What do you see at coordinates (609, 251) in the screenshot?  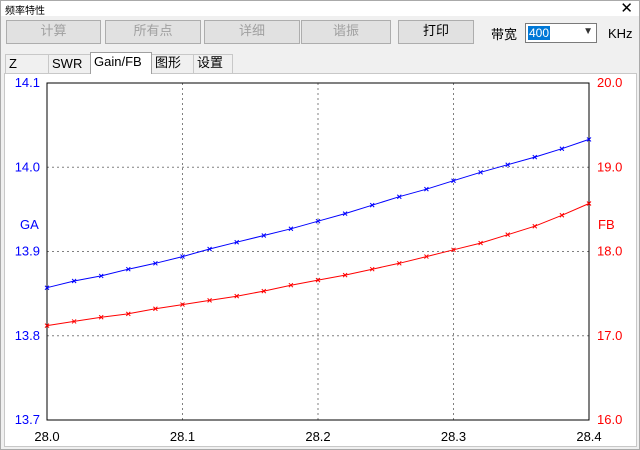 I see `right-y-tick-label: 18.0` at bounding box center [609, 251].